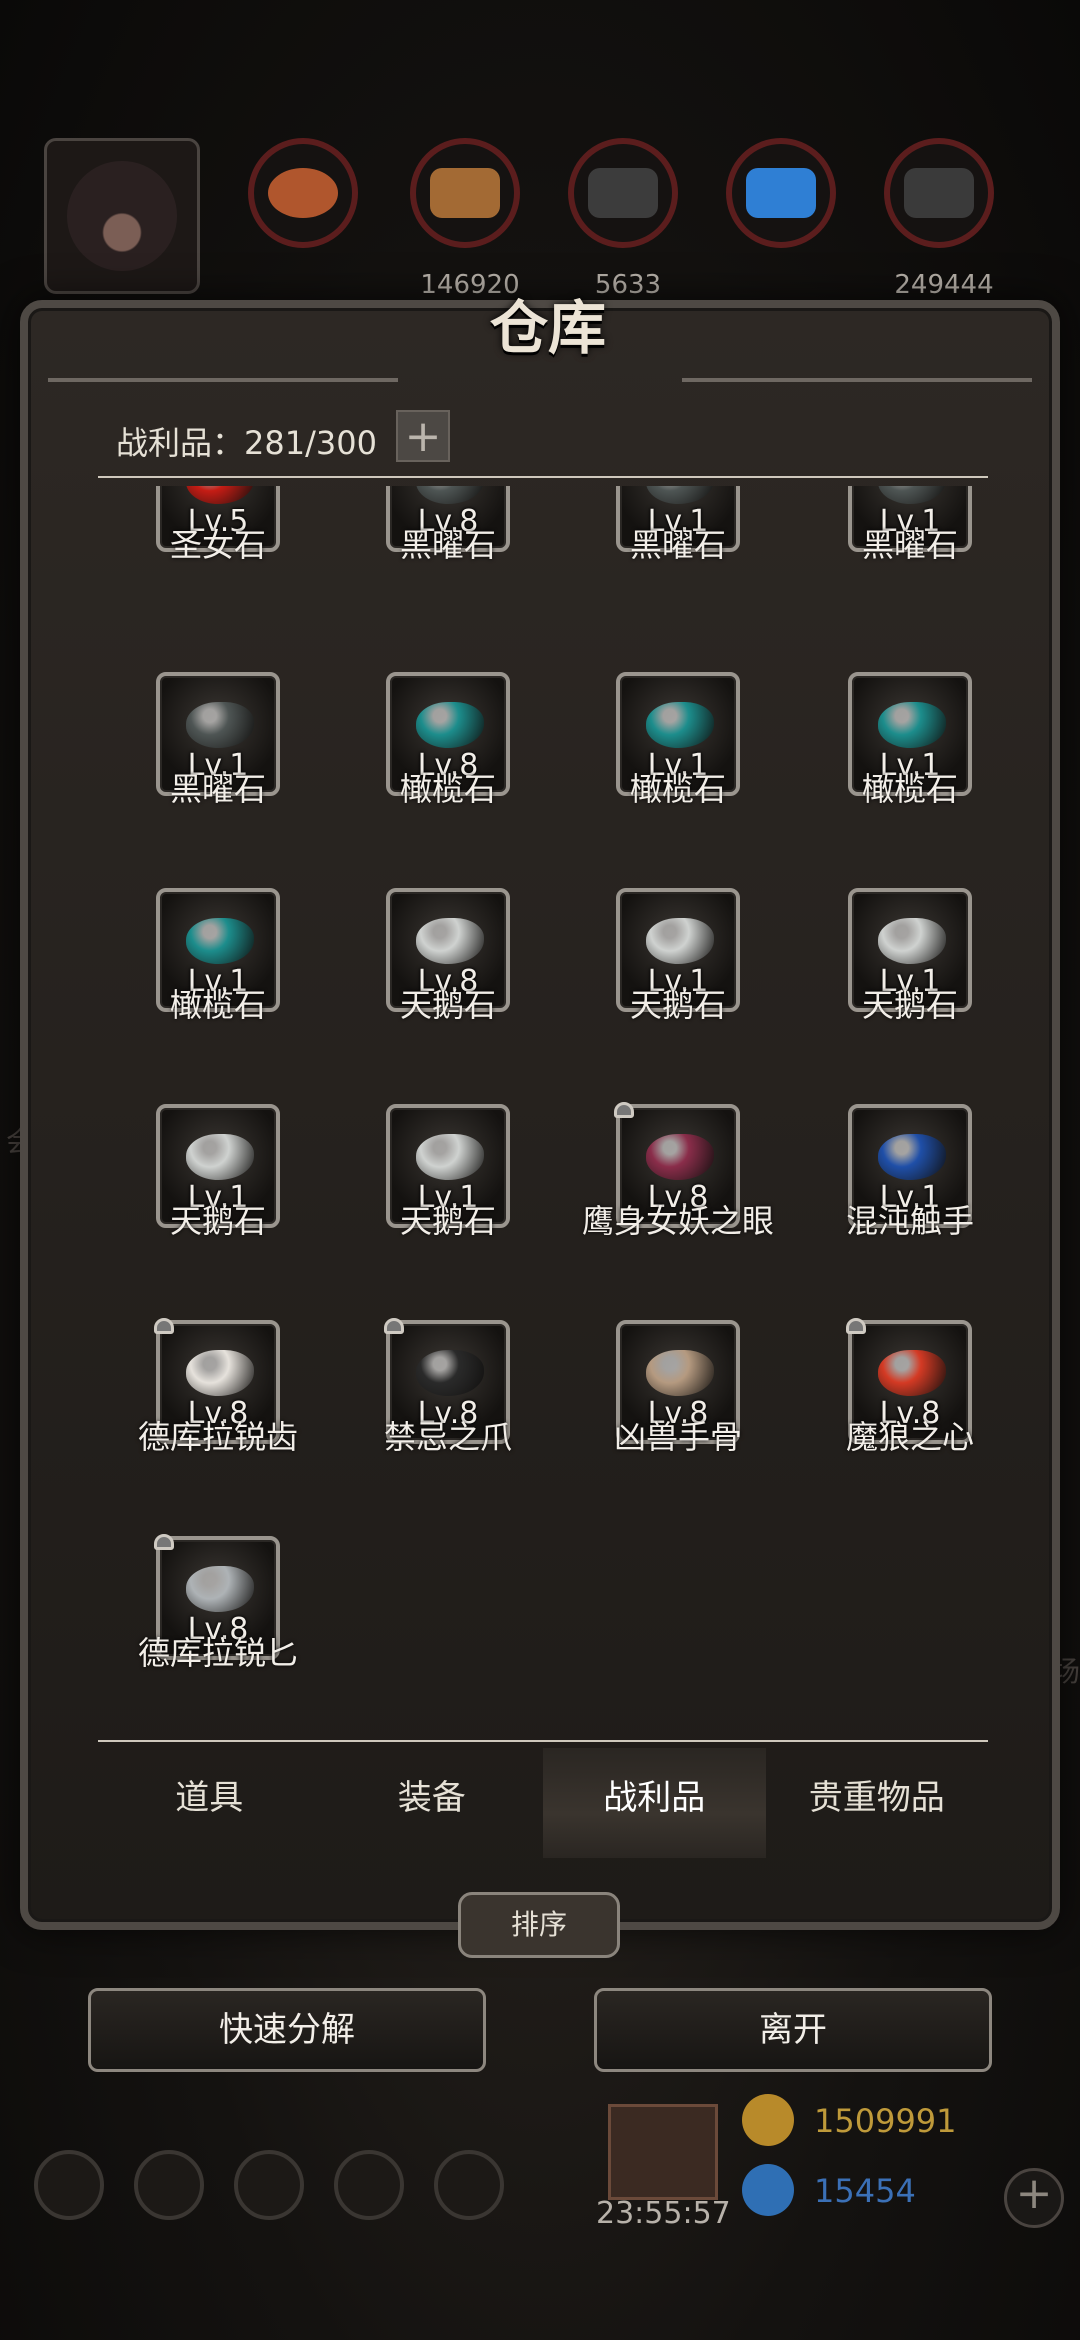 The width and height of the screenshot is (1080, 2340). I want to click on avatar-portrait-icon, so click(122, 216).